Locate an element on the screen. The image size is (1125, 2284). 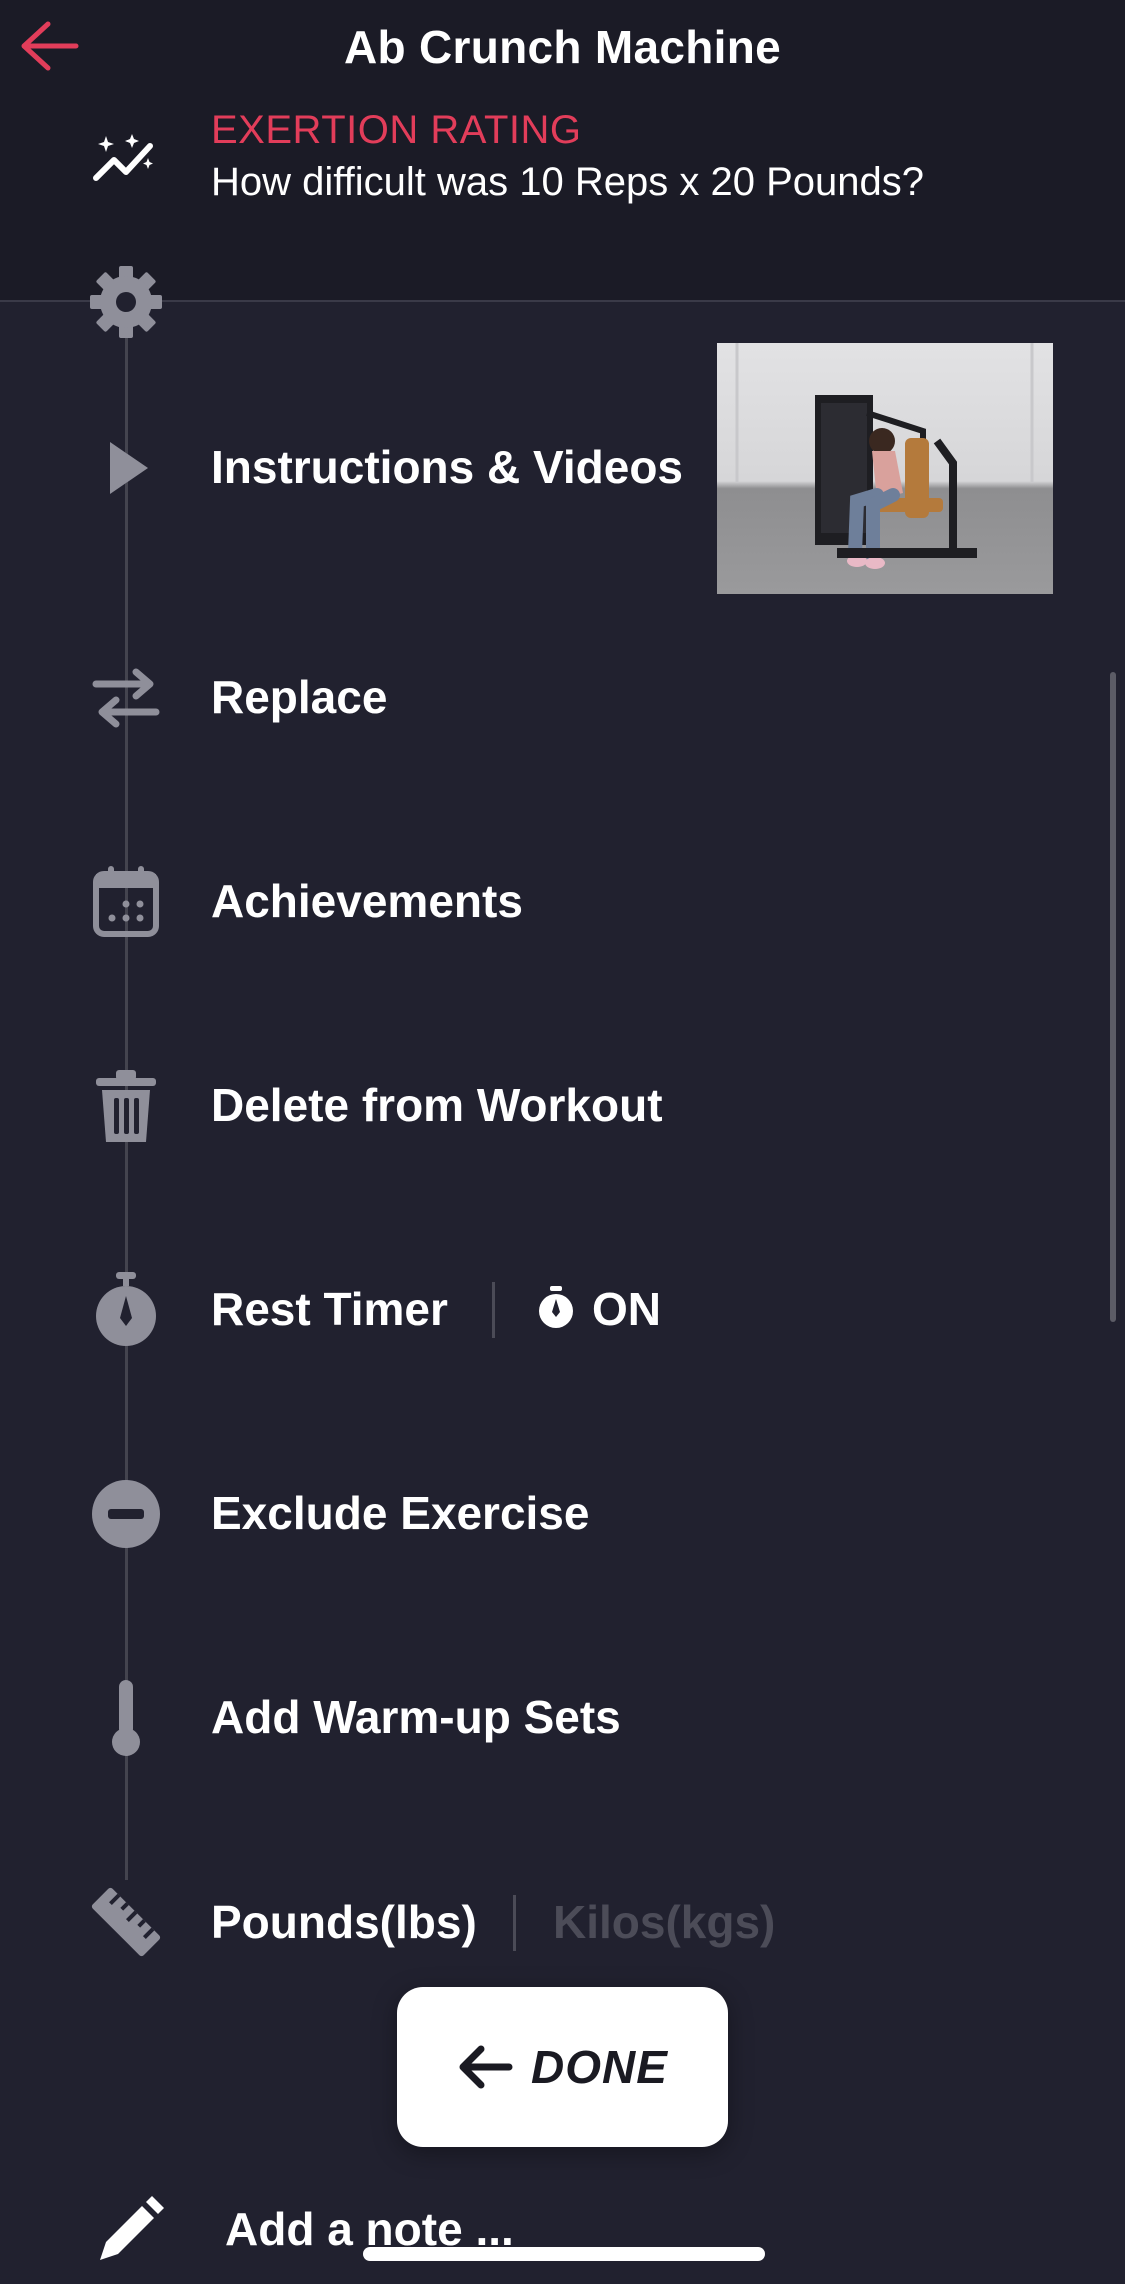
pencil-icon is located at coordinates (132, 2228).